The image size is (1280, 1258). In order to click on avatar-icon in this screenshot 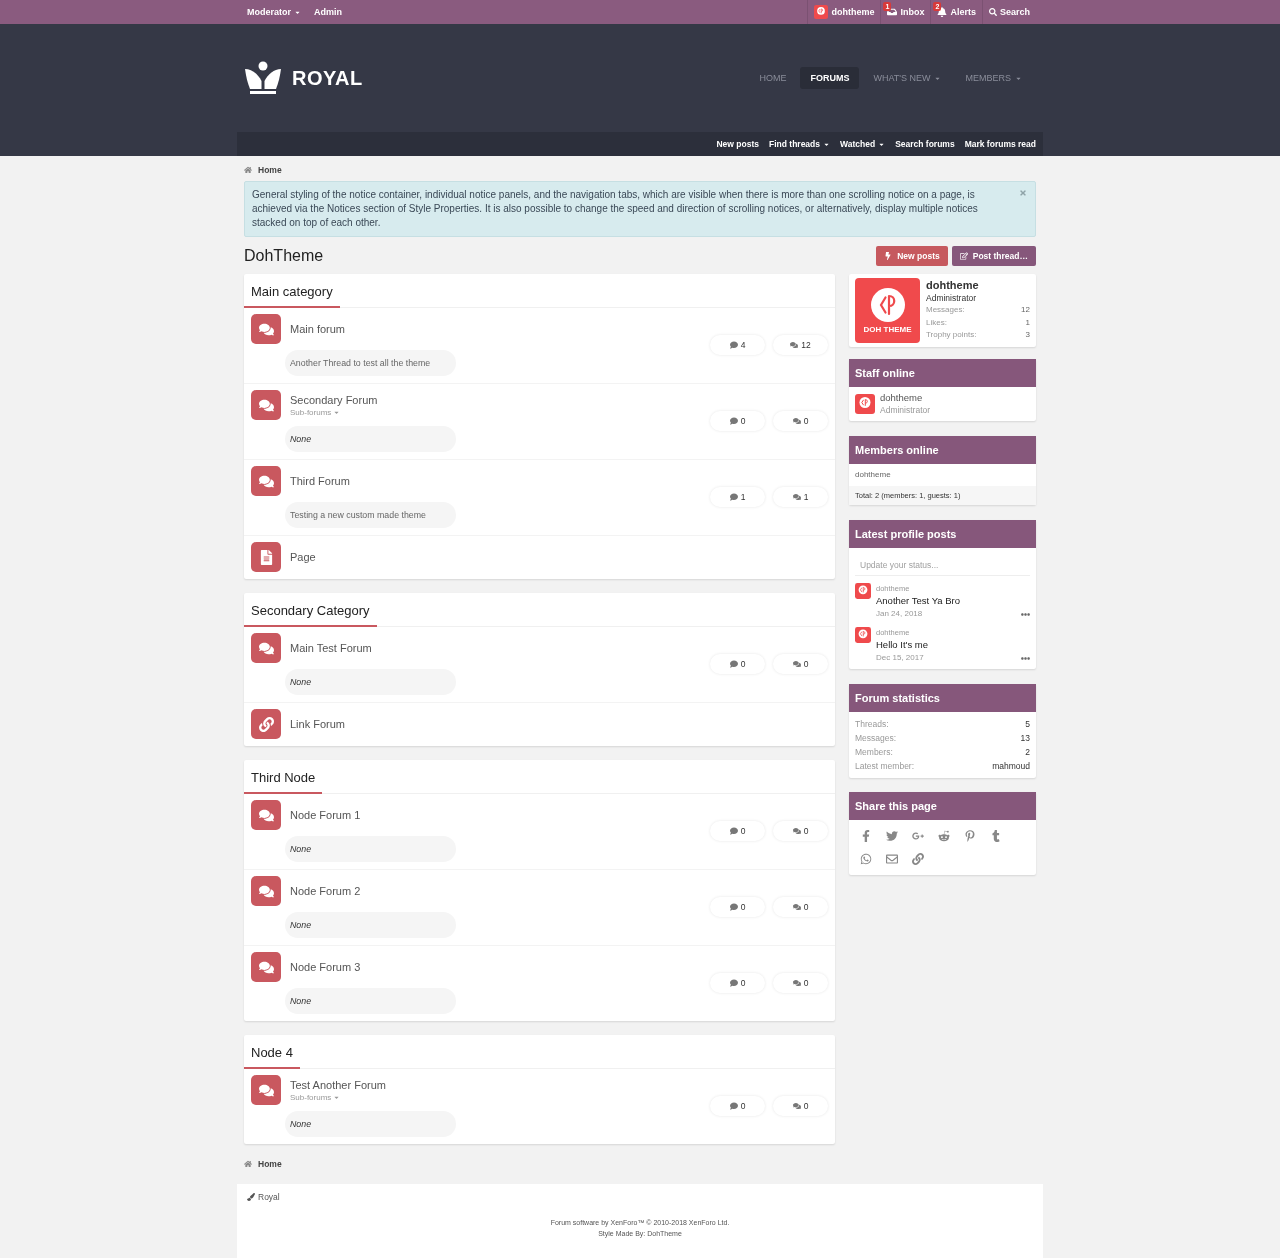, I will do `click(821, 12)`.